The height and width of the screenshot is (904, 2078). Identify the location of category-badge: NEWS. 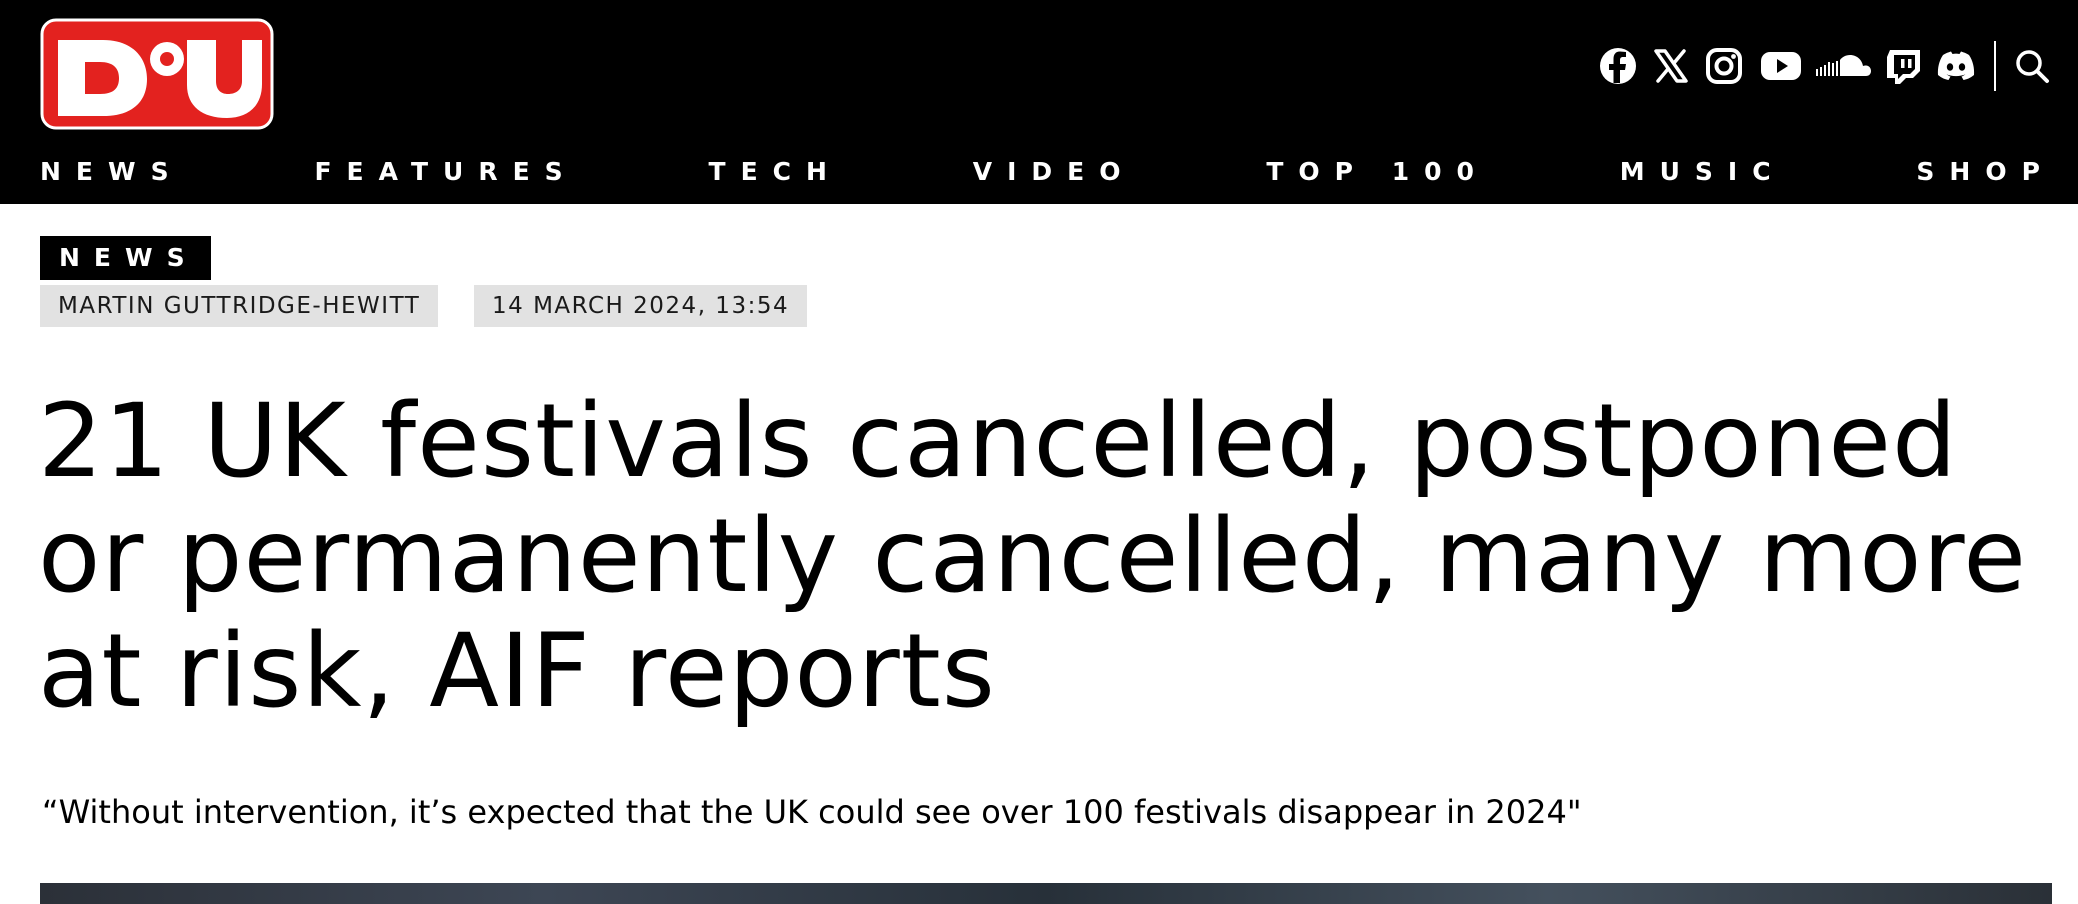
(125, 258).